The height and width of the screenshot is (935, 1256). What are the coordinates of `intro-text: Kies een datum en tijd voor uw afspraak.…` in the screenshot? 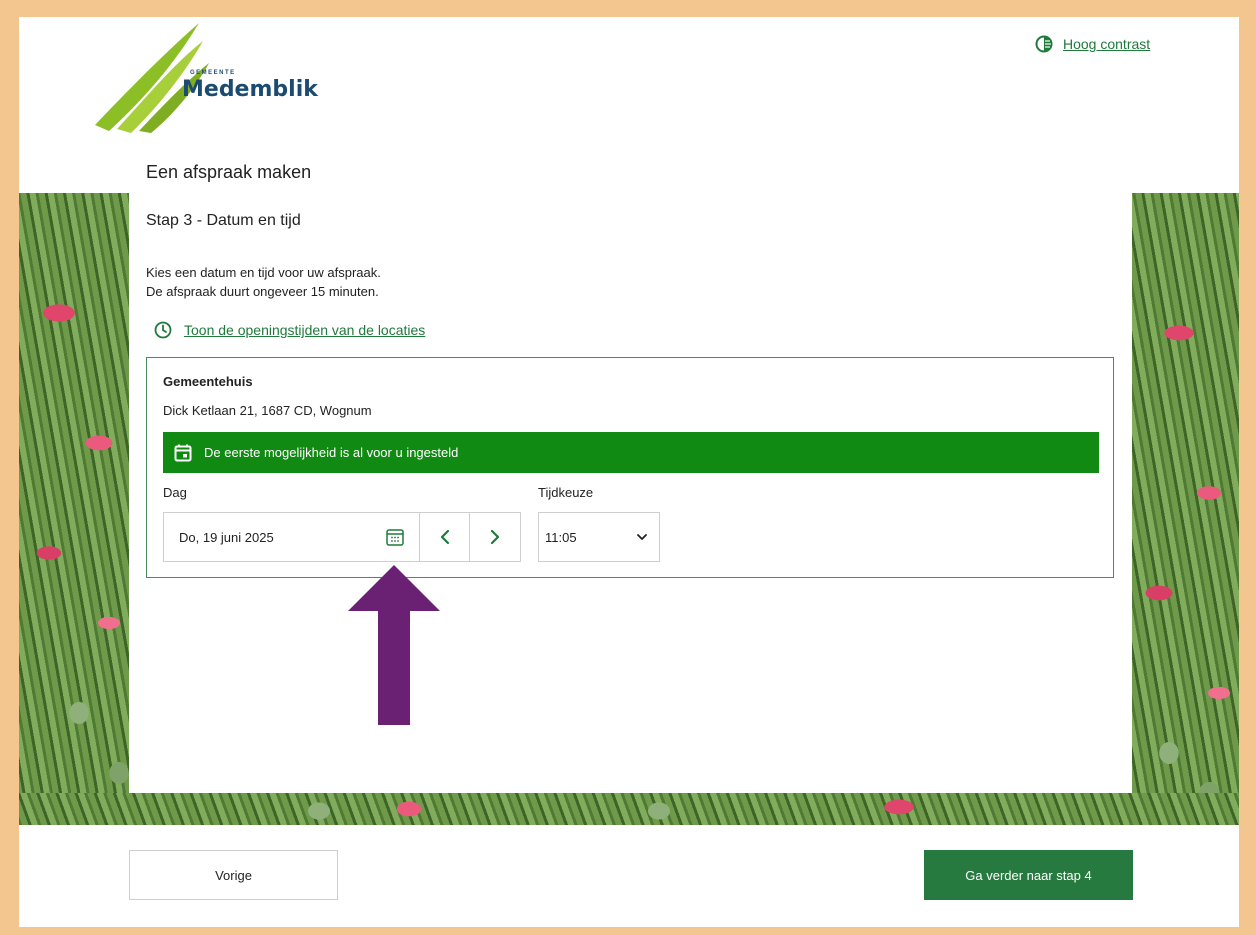 It's located at (263, 282).